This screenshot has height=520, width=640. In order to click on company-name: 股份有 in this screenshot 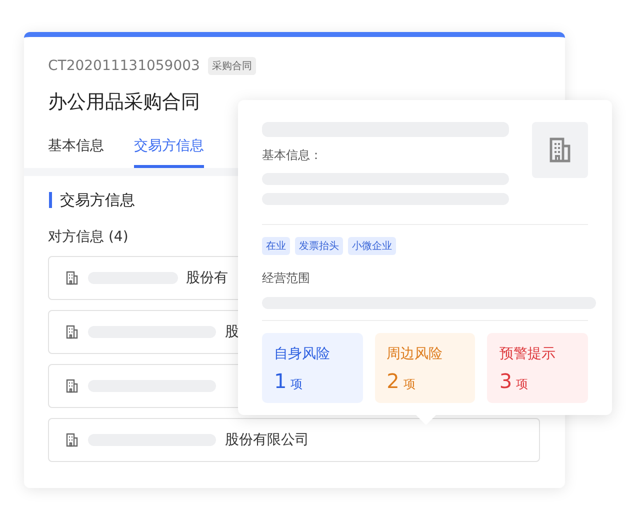, I will do `click(207, 278)`.